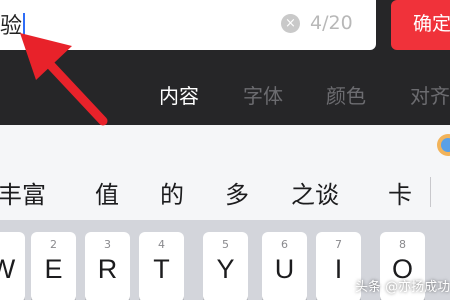 The image size is (450, 300). What do you see at coordinates (237, 192) in the screenshot?
I see `candidate-item: 多` at bounding box center [237, 192].